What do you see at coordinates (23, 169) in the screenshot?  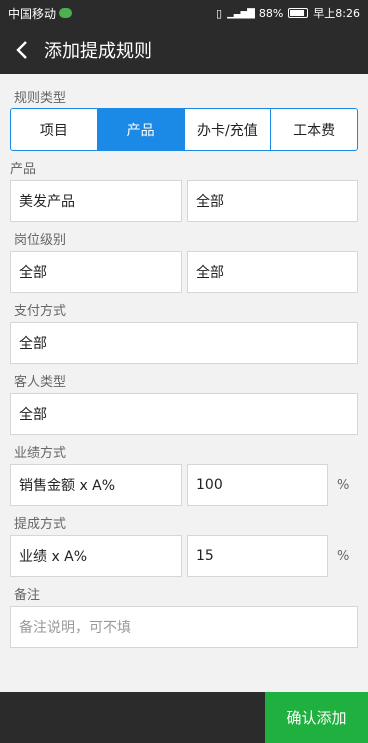 I see `product-label: 产品` at bounding box center [23, 169].